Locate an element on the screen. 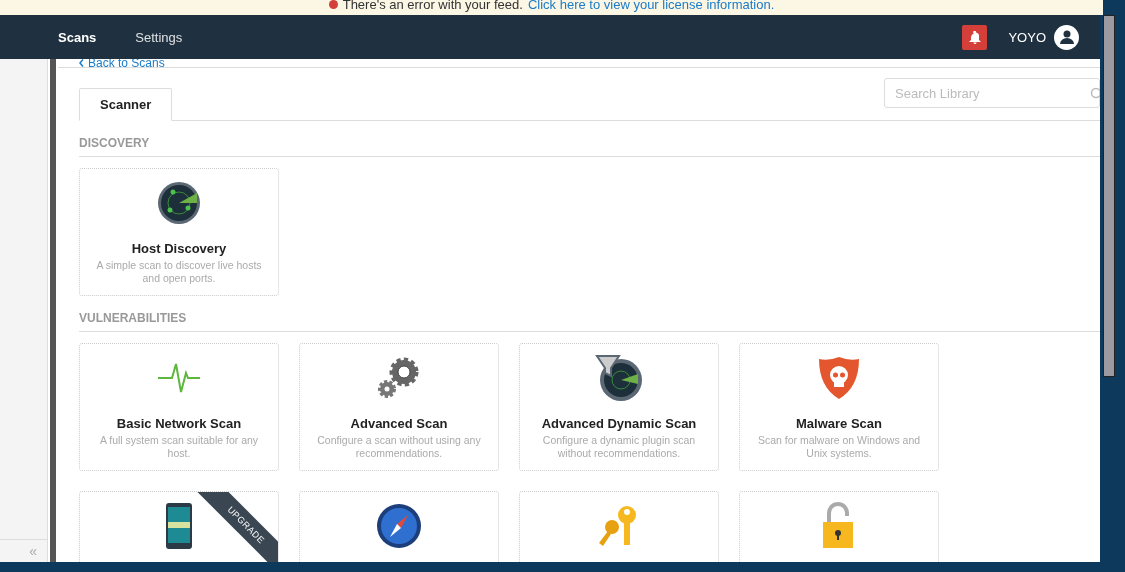  card-title: Advanced Dynamic Scan is located at coordinates (619, 423).